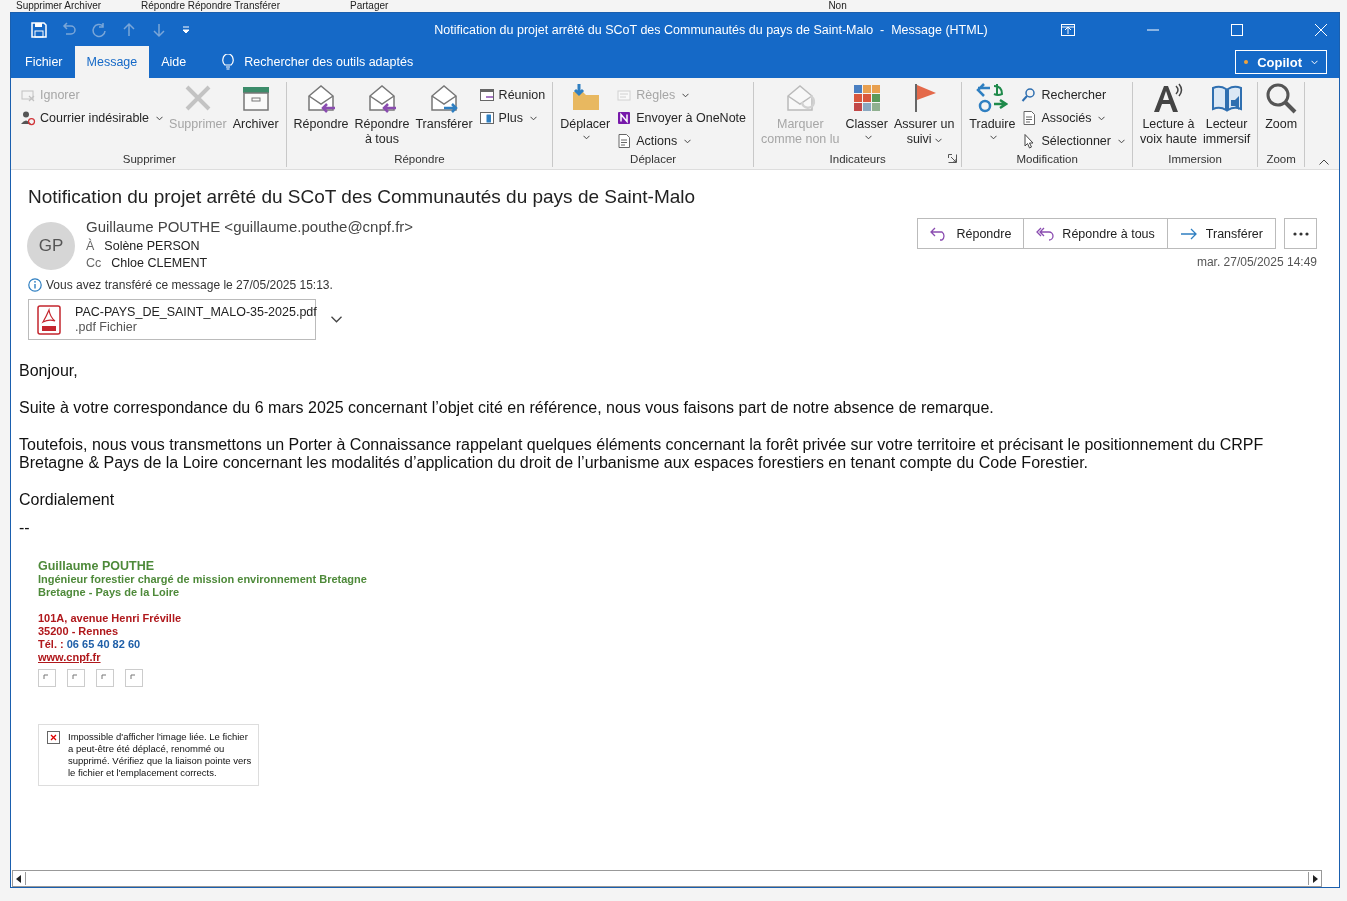  Describe the element at coordinates (49, 371) in the screenshot. I see `body-paragraph: Bonjour,` at that location.